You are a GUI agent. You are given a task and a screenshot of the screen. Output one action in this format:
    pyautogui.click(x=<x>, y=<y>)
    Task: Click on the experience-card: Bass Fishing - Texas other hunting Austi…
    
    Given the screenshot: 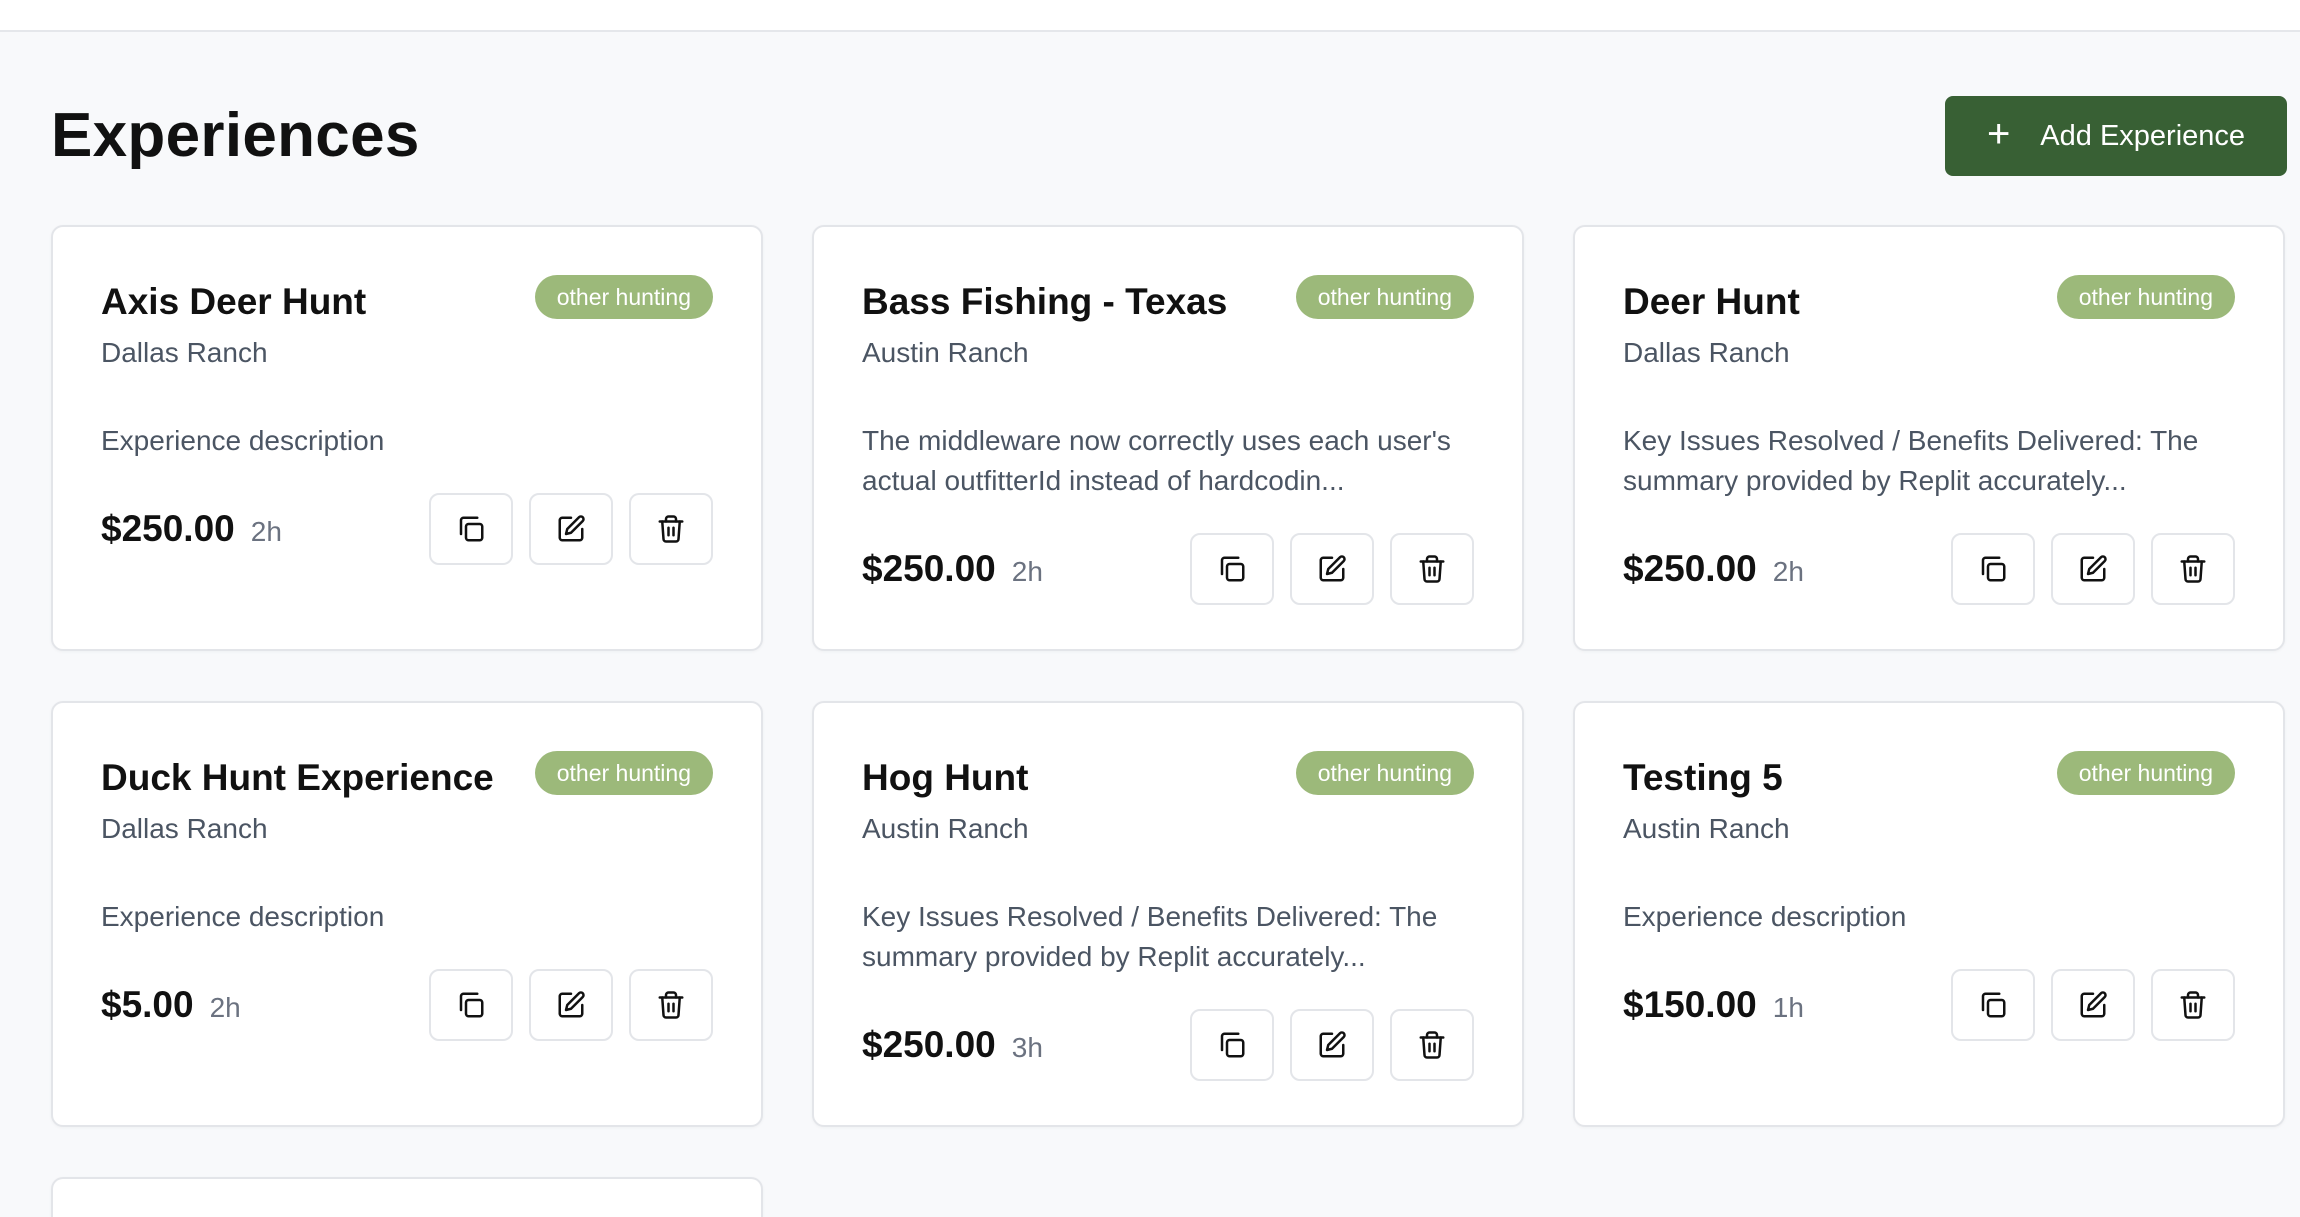 What is the action you would take?
    pyautogui.click(x=1168, y=438)
    